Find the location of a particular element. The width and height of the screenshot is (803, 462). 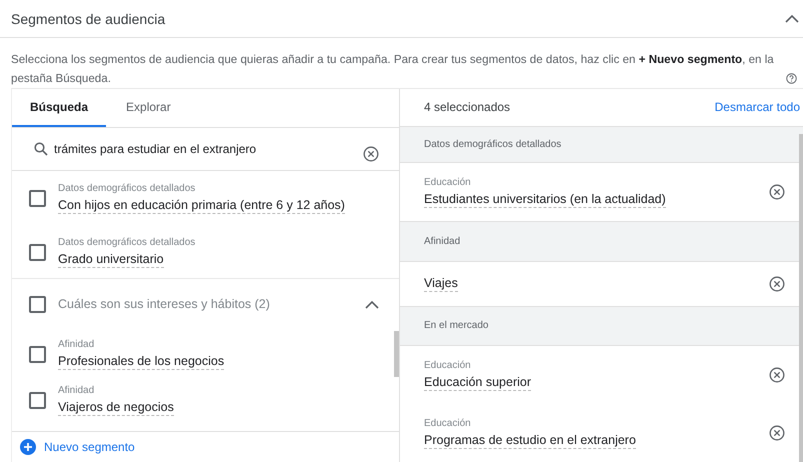

segment-name: Viajeros de negocios is located at coordinates (116, 407).